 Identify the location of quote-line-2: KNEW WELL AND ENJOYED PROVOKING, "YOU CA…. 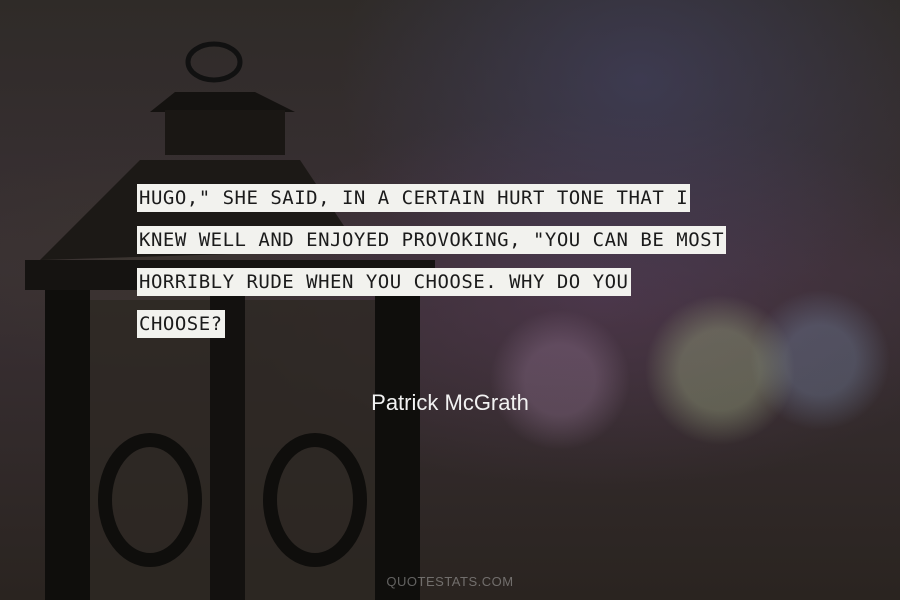
(457, 246).